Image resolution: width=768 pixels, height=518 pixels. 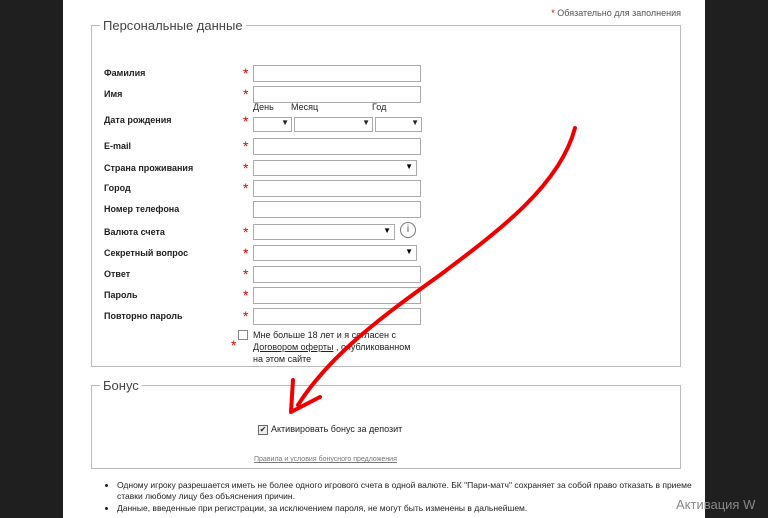 I want to click on secret-question-row: Секретный вопрос * ▼, so click(x=384, y=255).